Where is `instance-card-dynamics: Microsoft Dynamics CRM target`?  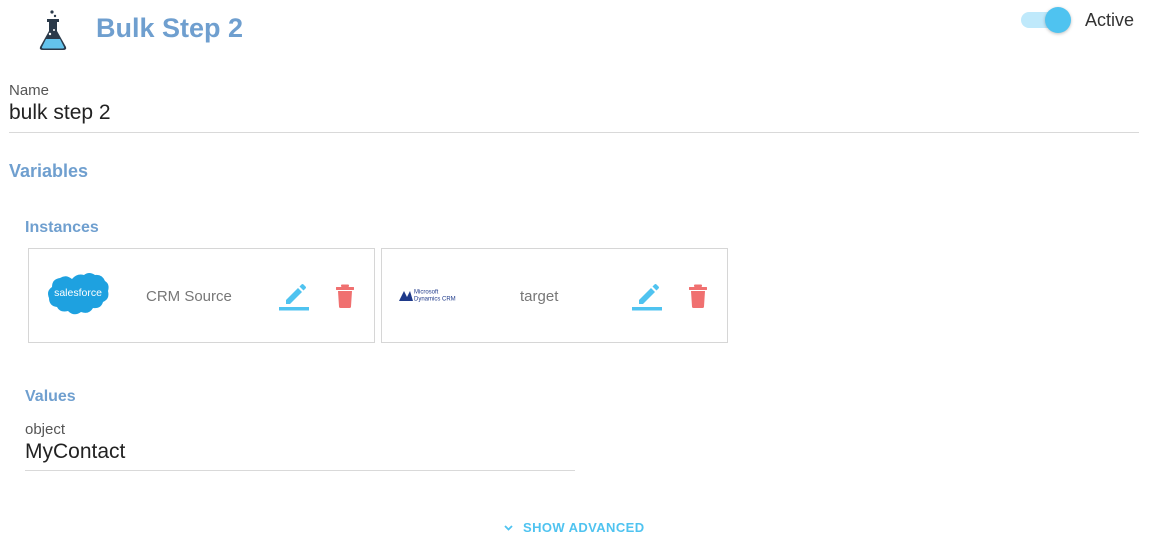
instance-card-dynamics: Microsoft Dynamics CRM target is located at coordinates (554, 295).